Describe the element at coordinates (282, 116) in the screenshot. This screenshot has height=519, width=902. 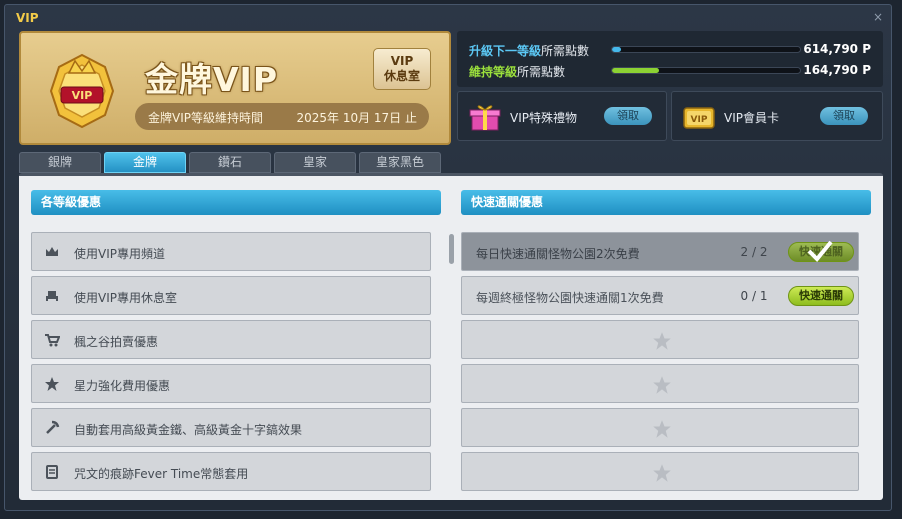
I see `tier-expire-bar: 金牌VIP等級維持時間 2025年 10月 17日 止` at that location.